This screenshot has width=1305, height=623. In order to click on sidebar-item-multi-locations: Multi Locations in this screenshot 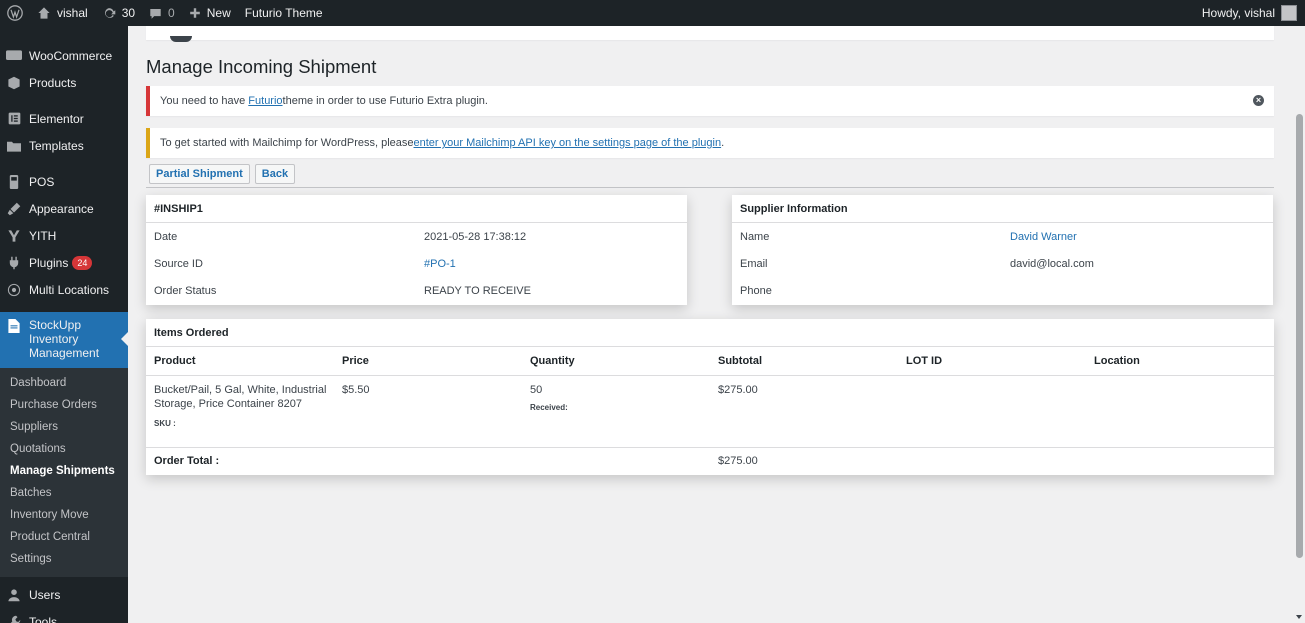, I will do `click(64, 289)`.